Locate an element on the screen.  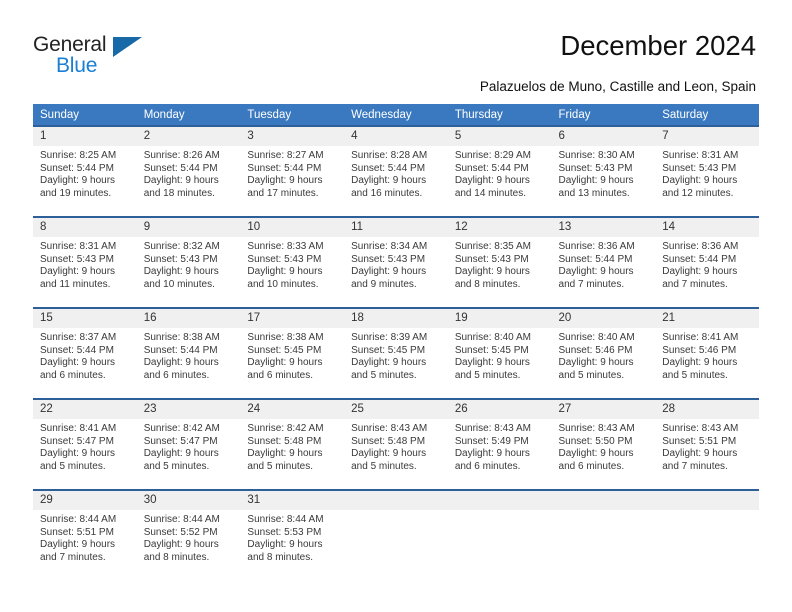
daylight-text-line2: and 19 minutes. is located at coordinates (76, 193).